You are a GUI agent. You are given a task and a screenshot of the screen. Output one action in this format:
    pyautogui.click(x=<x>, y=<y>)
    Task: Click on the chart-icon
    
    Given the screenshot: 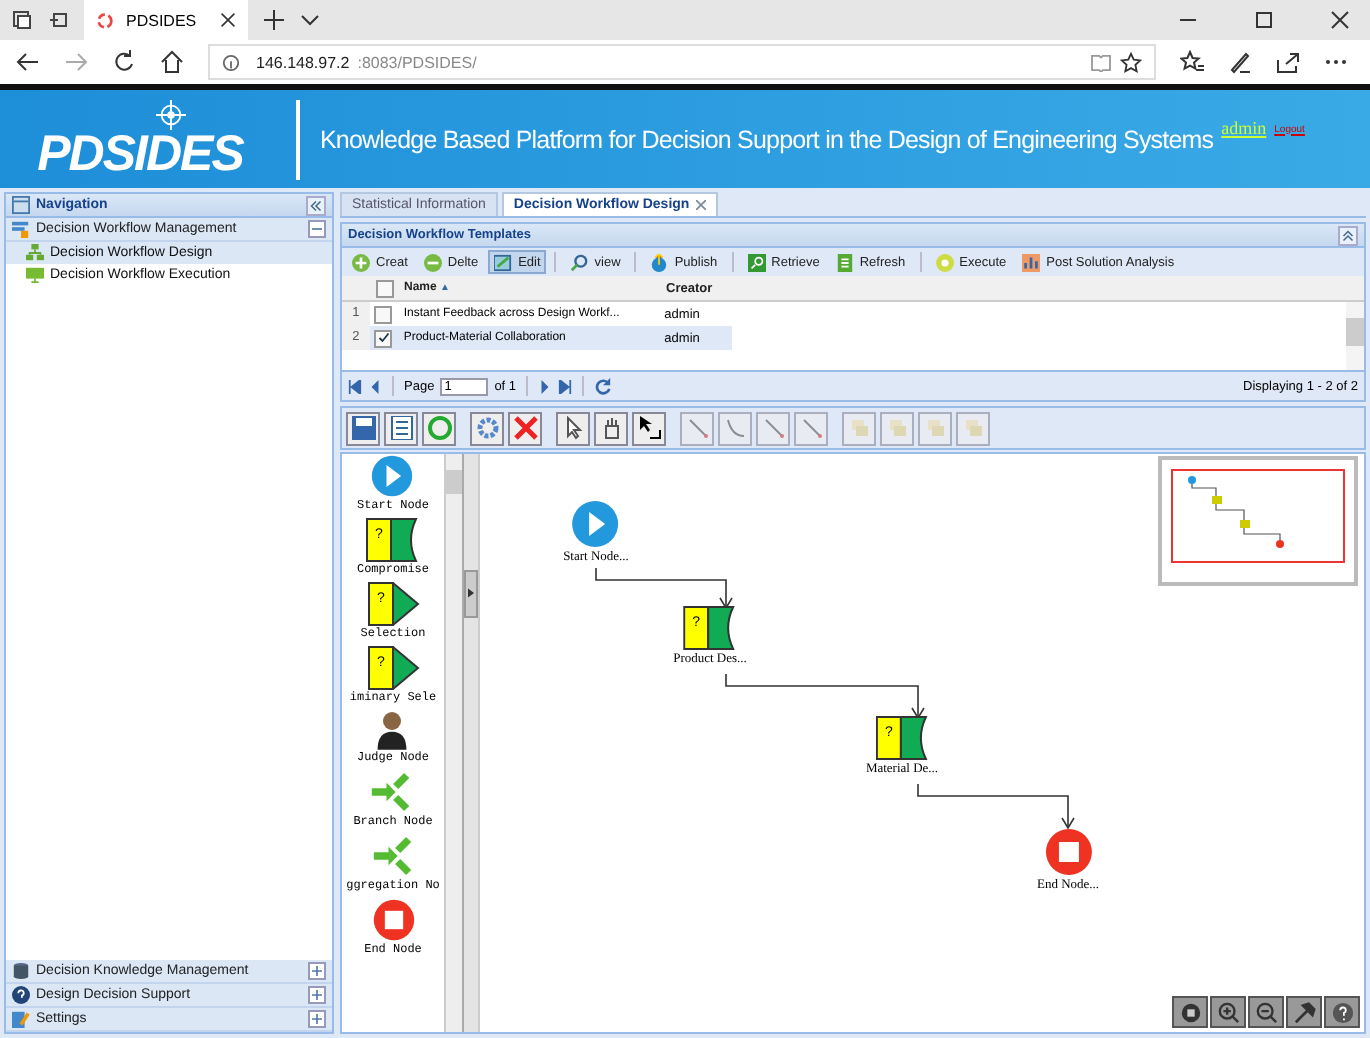 What is the action you would take?
    pyautogui.click(x=1031, y=262)
    